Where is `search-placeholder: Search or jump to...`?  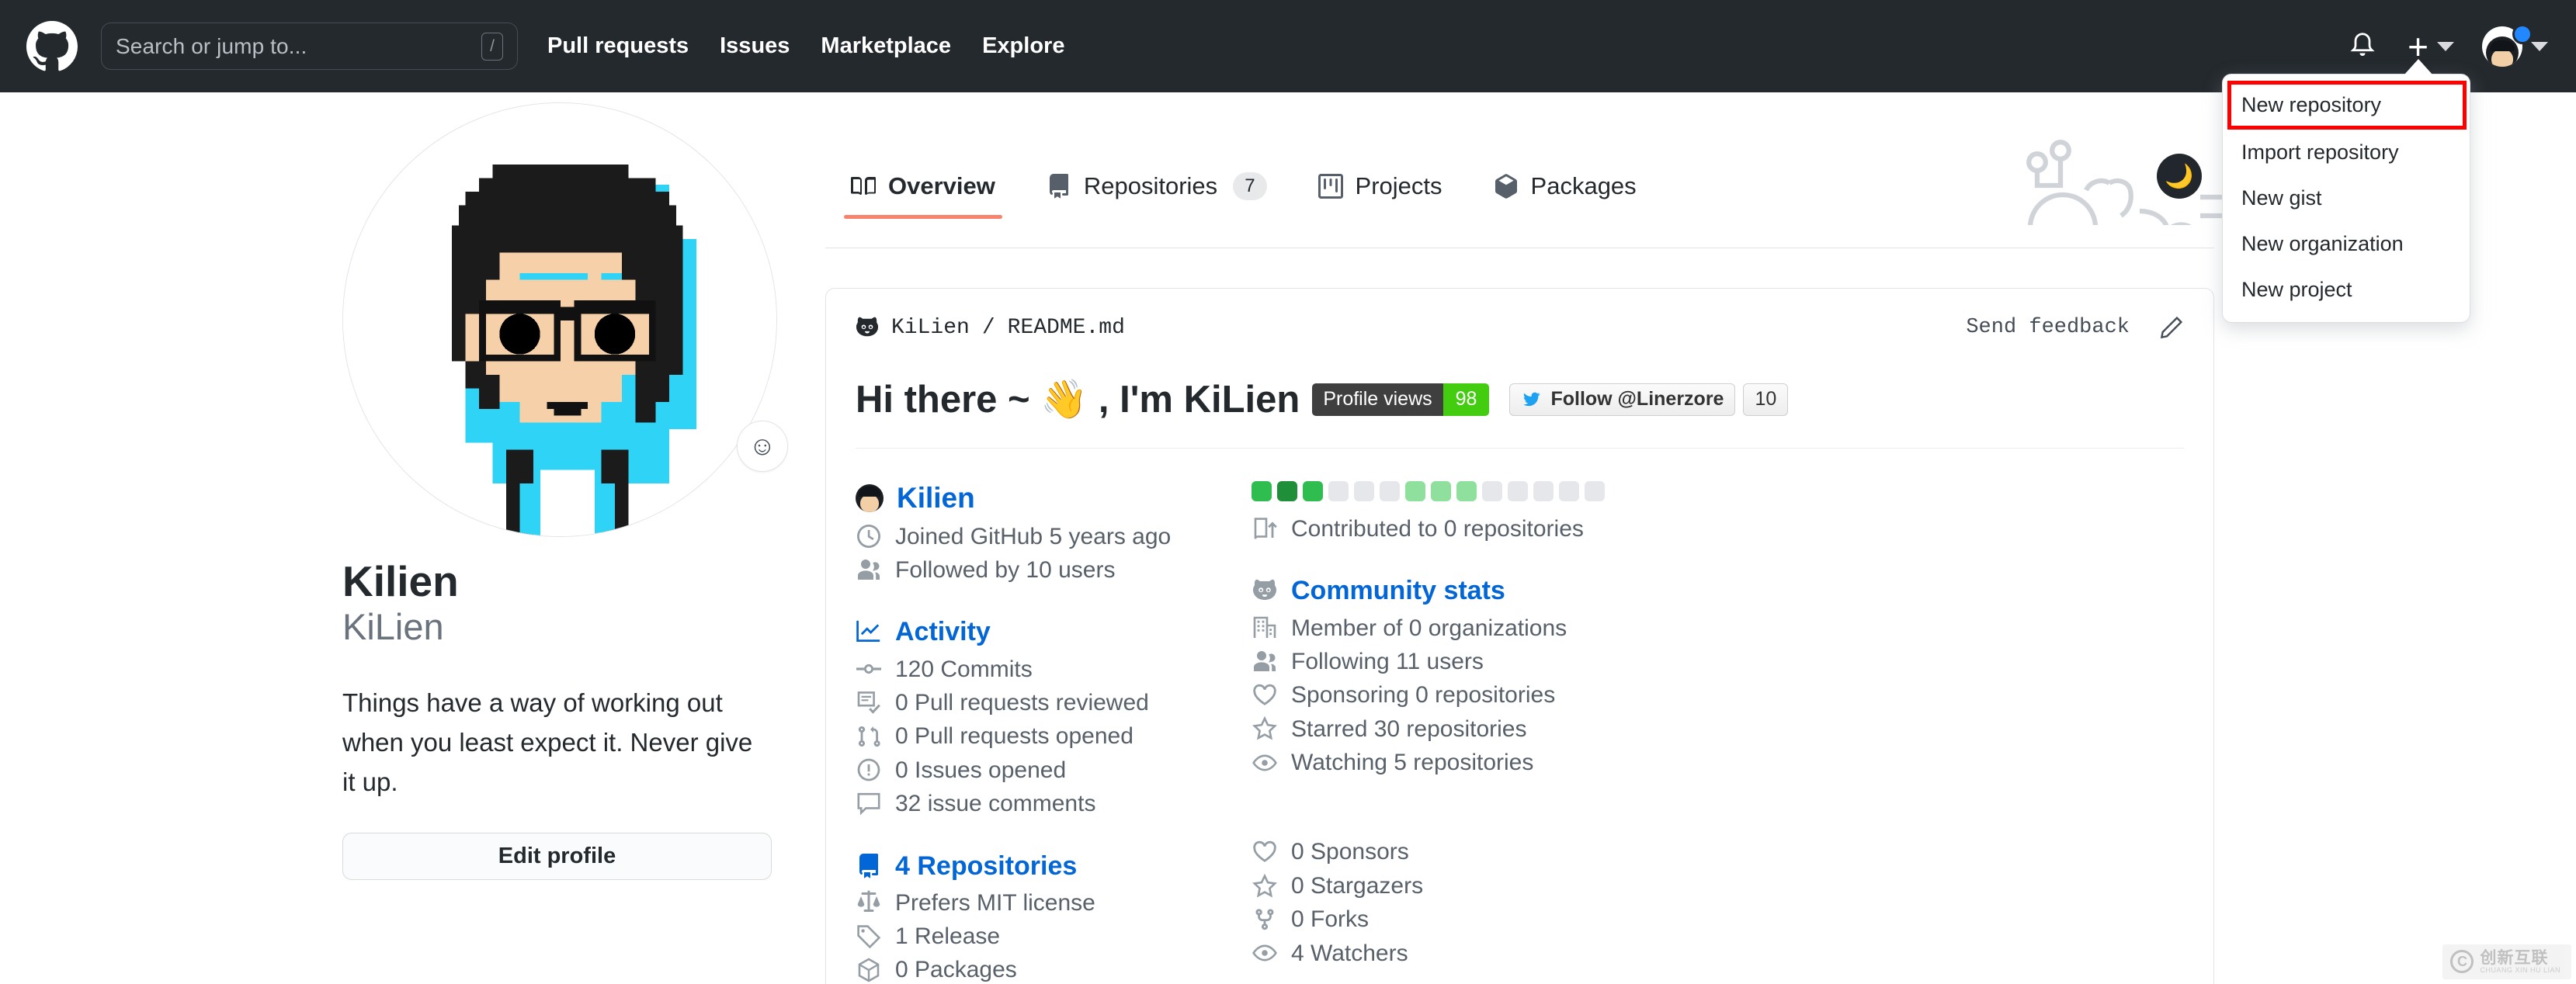
search-placeholder: Search or jump to... is located at coordinates (211, 45).